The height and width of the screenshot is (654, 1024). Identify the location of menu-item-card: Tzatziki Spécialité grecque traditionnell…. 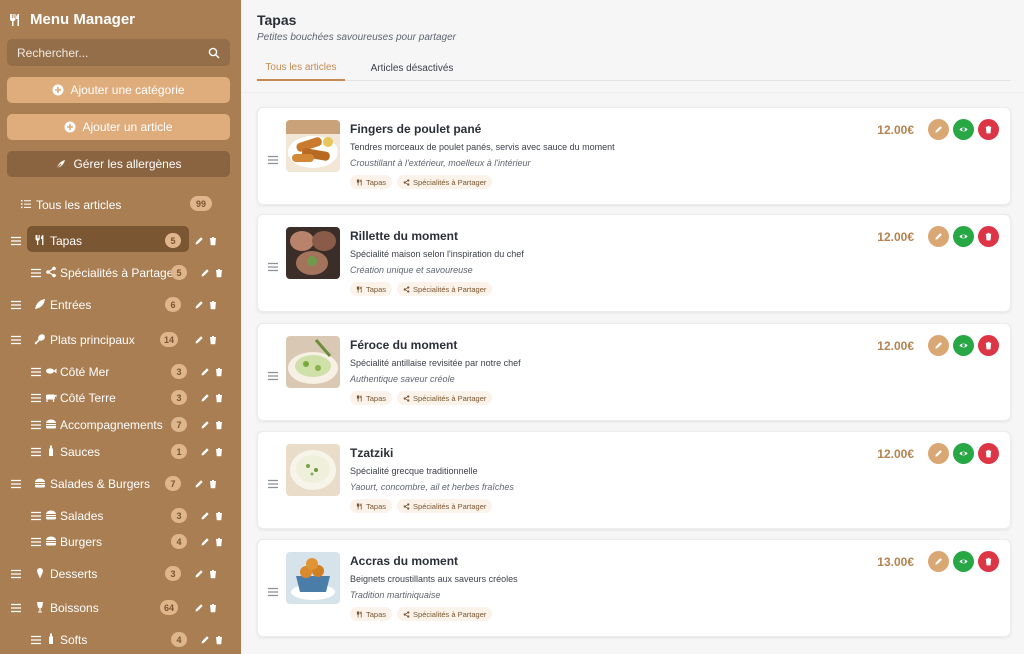
(634, 480).